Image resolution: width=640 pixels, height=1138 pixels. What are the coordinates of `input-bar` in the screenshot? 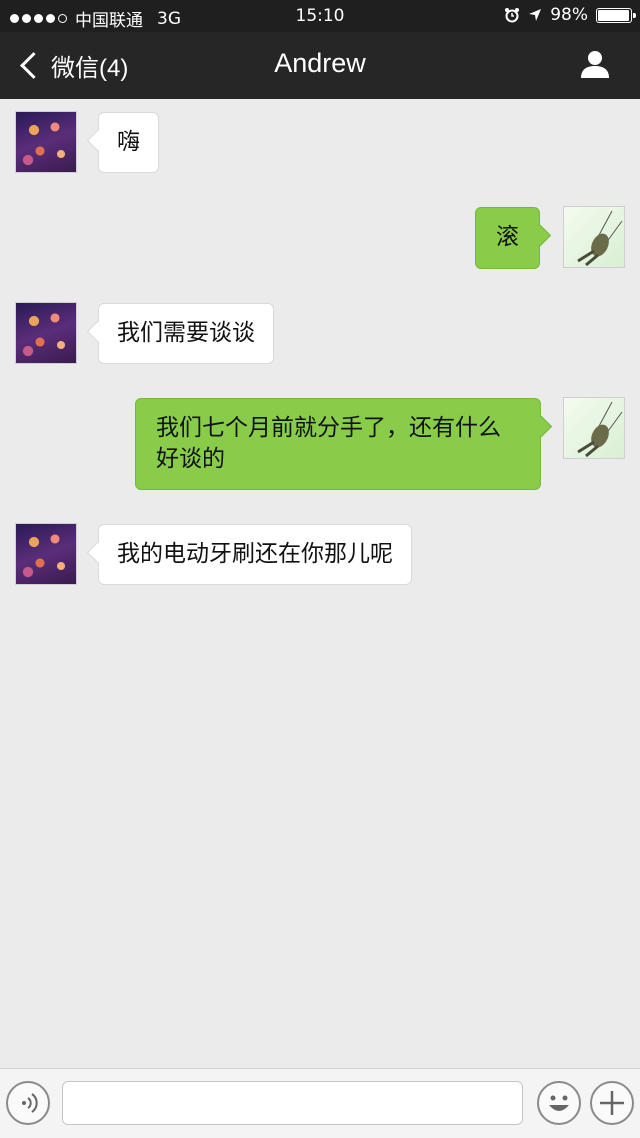 It's located at (320, 1103).